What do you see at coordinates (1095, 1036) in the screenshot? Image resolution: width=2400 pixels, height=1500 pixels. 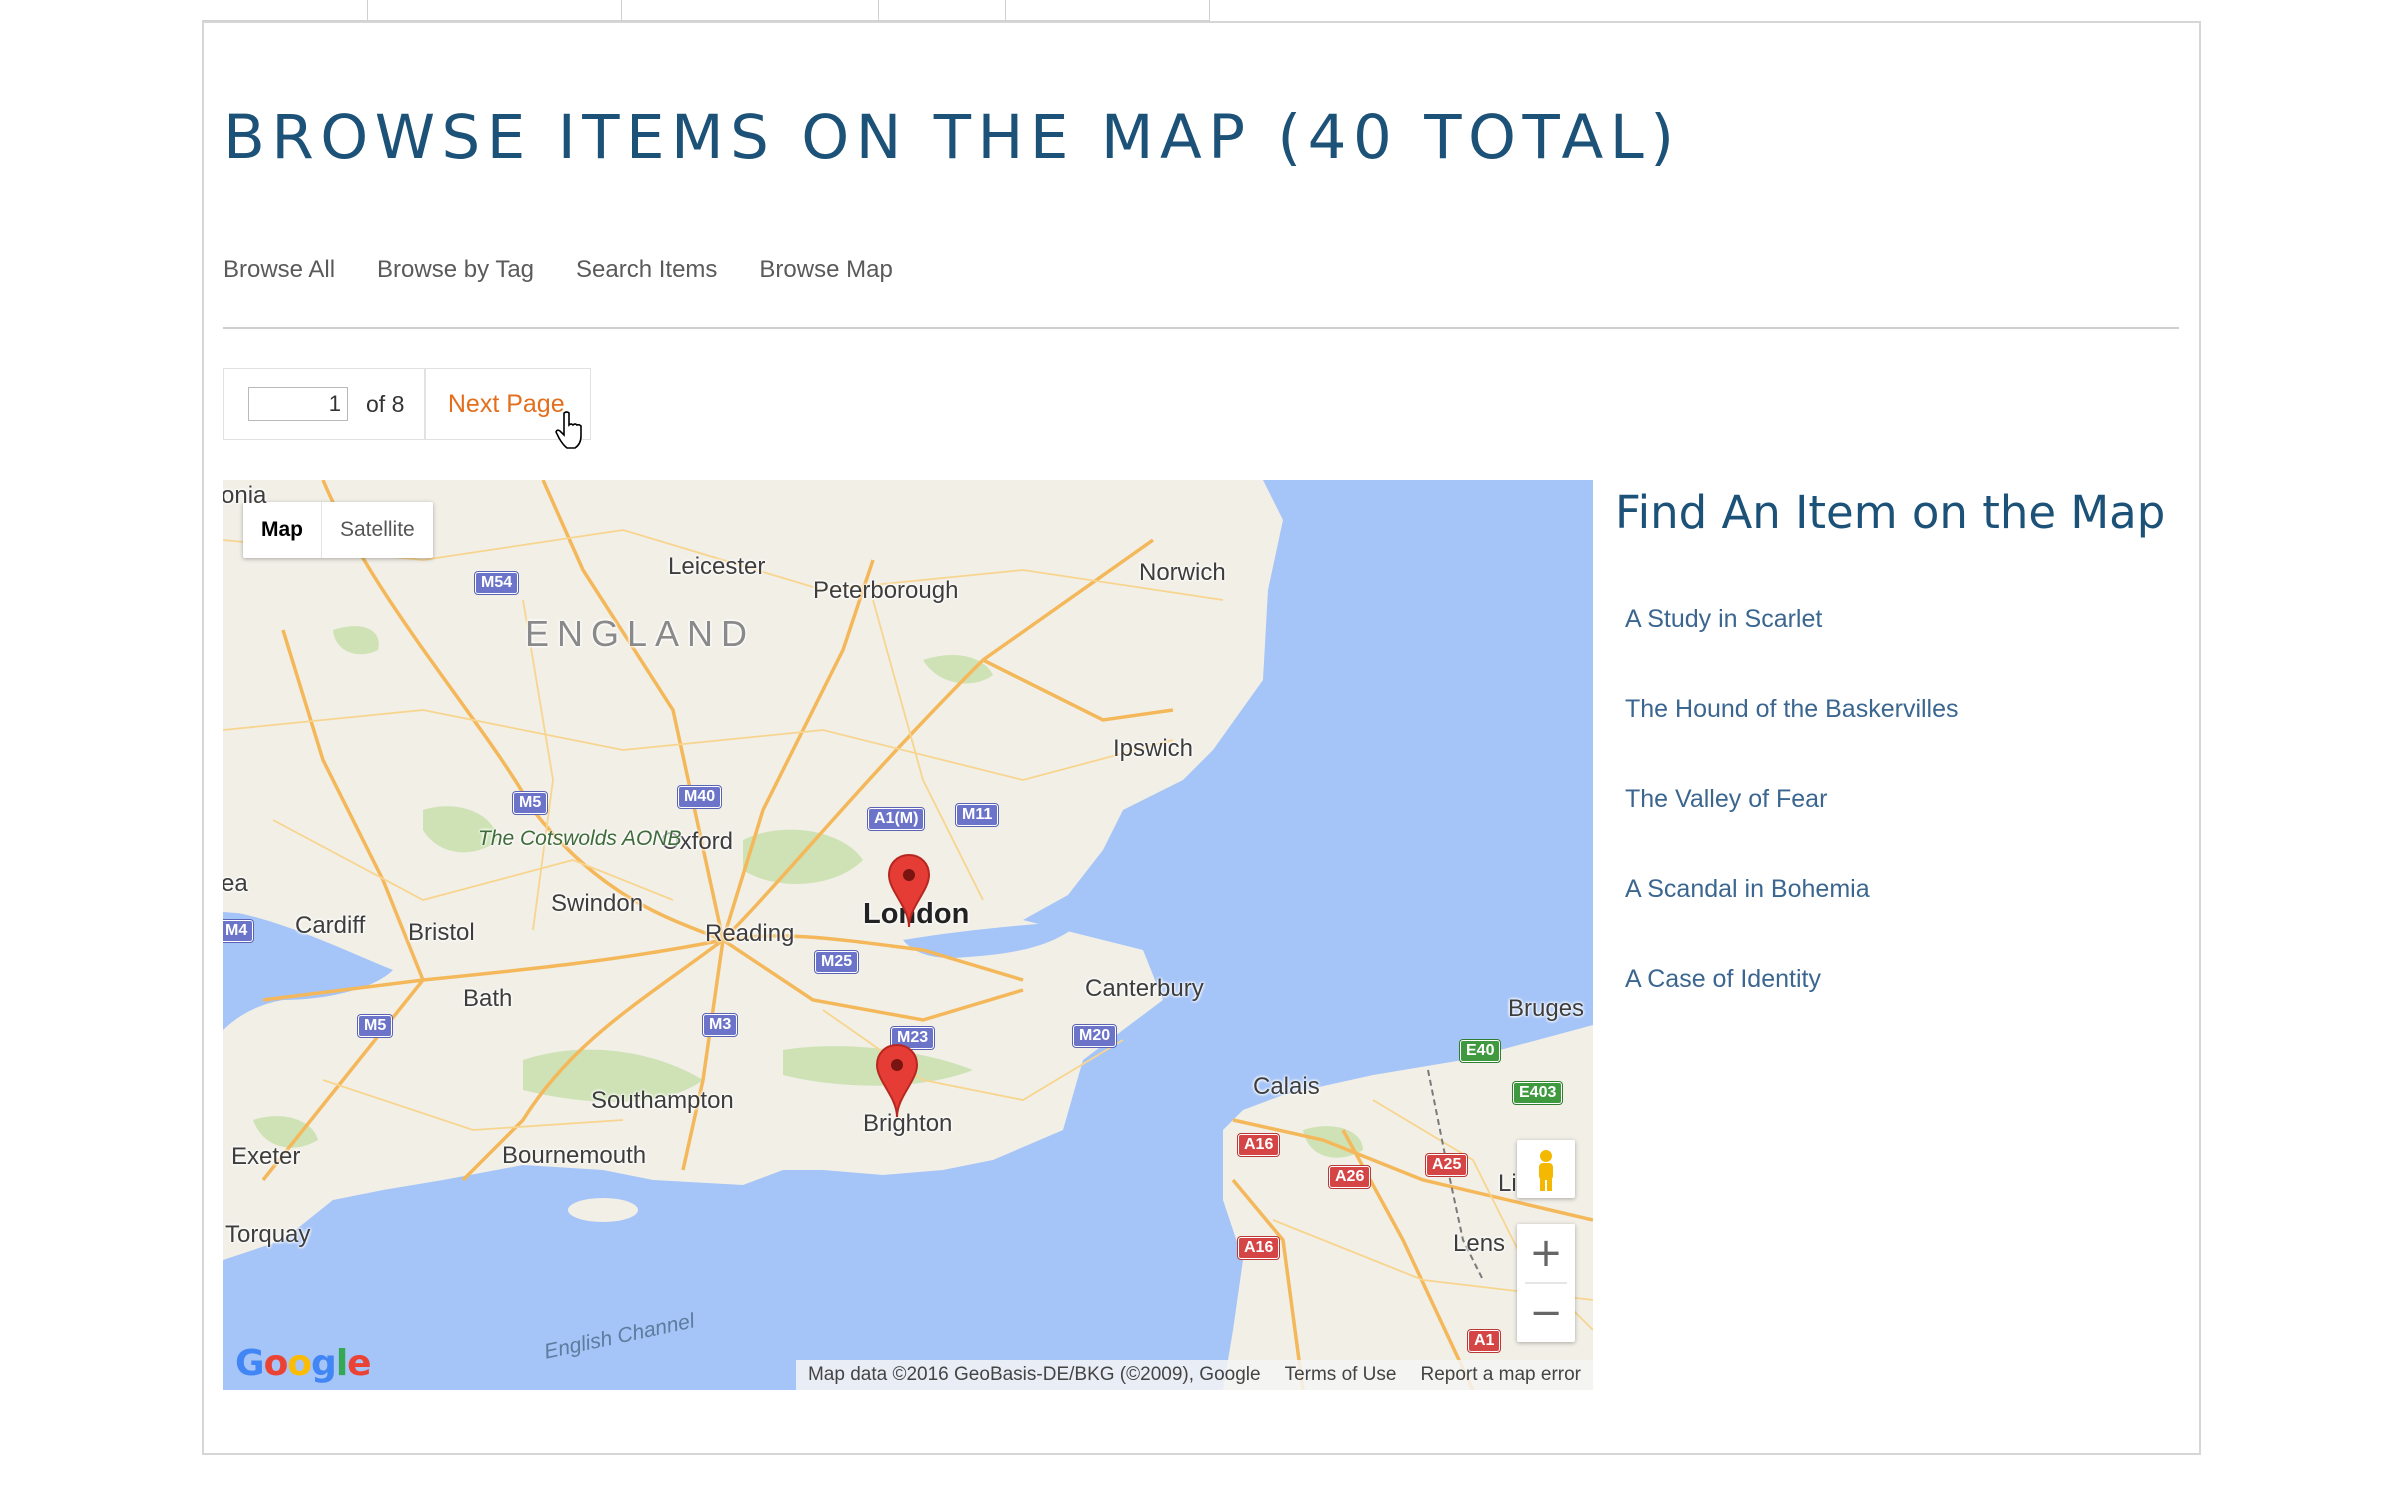 I see `road-shield: M20` at bounding box center [1095, 1036].